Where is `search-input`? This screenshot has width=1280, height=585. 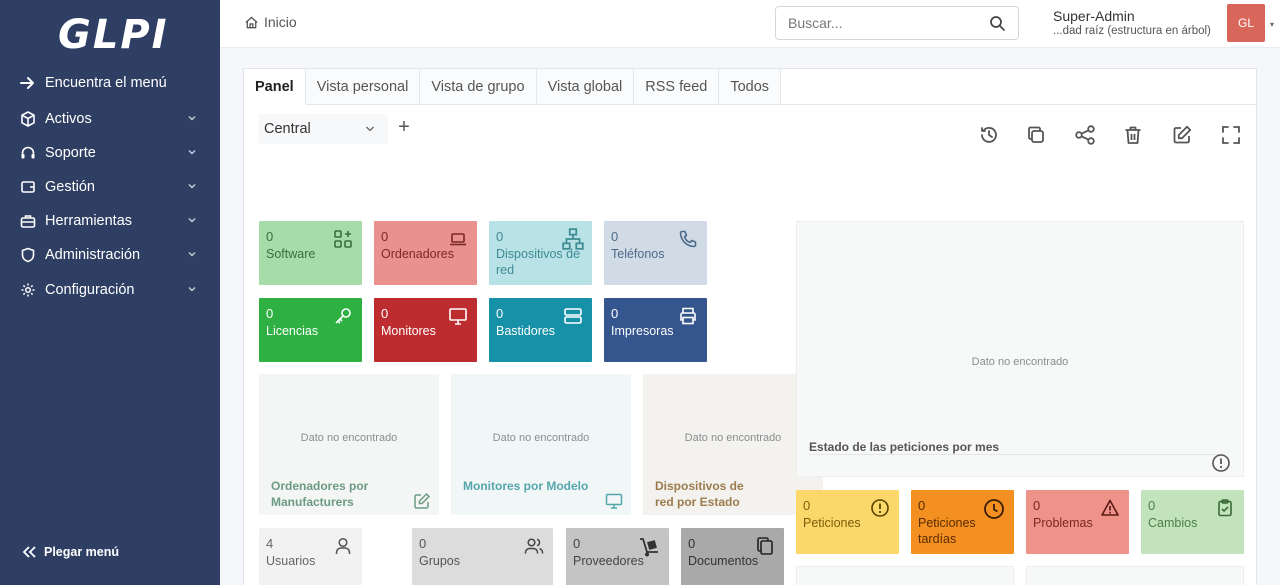 search-input is located at coordinates (883, 23).